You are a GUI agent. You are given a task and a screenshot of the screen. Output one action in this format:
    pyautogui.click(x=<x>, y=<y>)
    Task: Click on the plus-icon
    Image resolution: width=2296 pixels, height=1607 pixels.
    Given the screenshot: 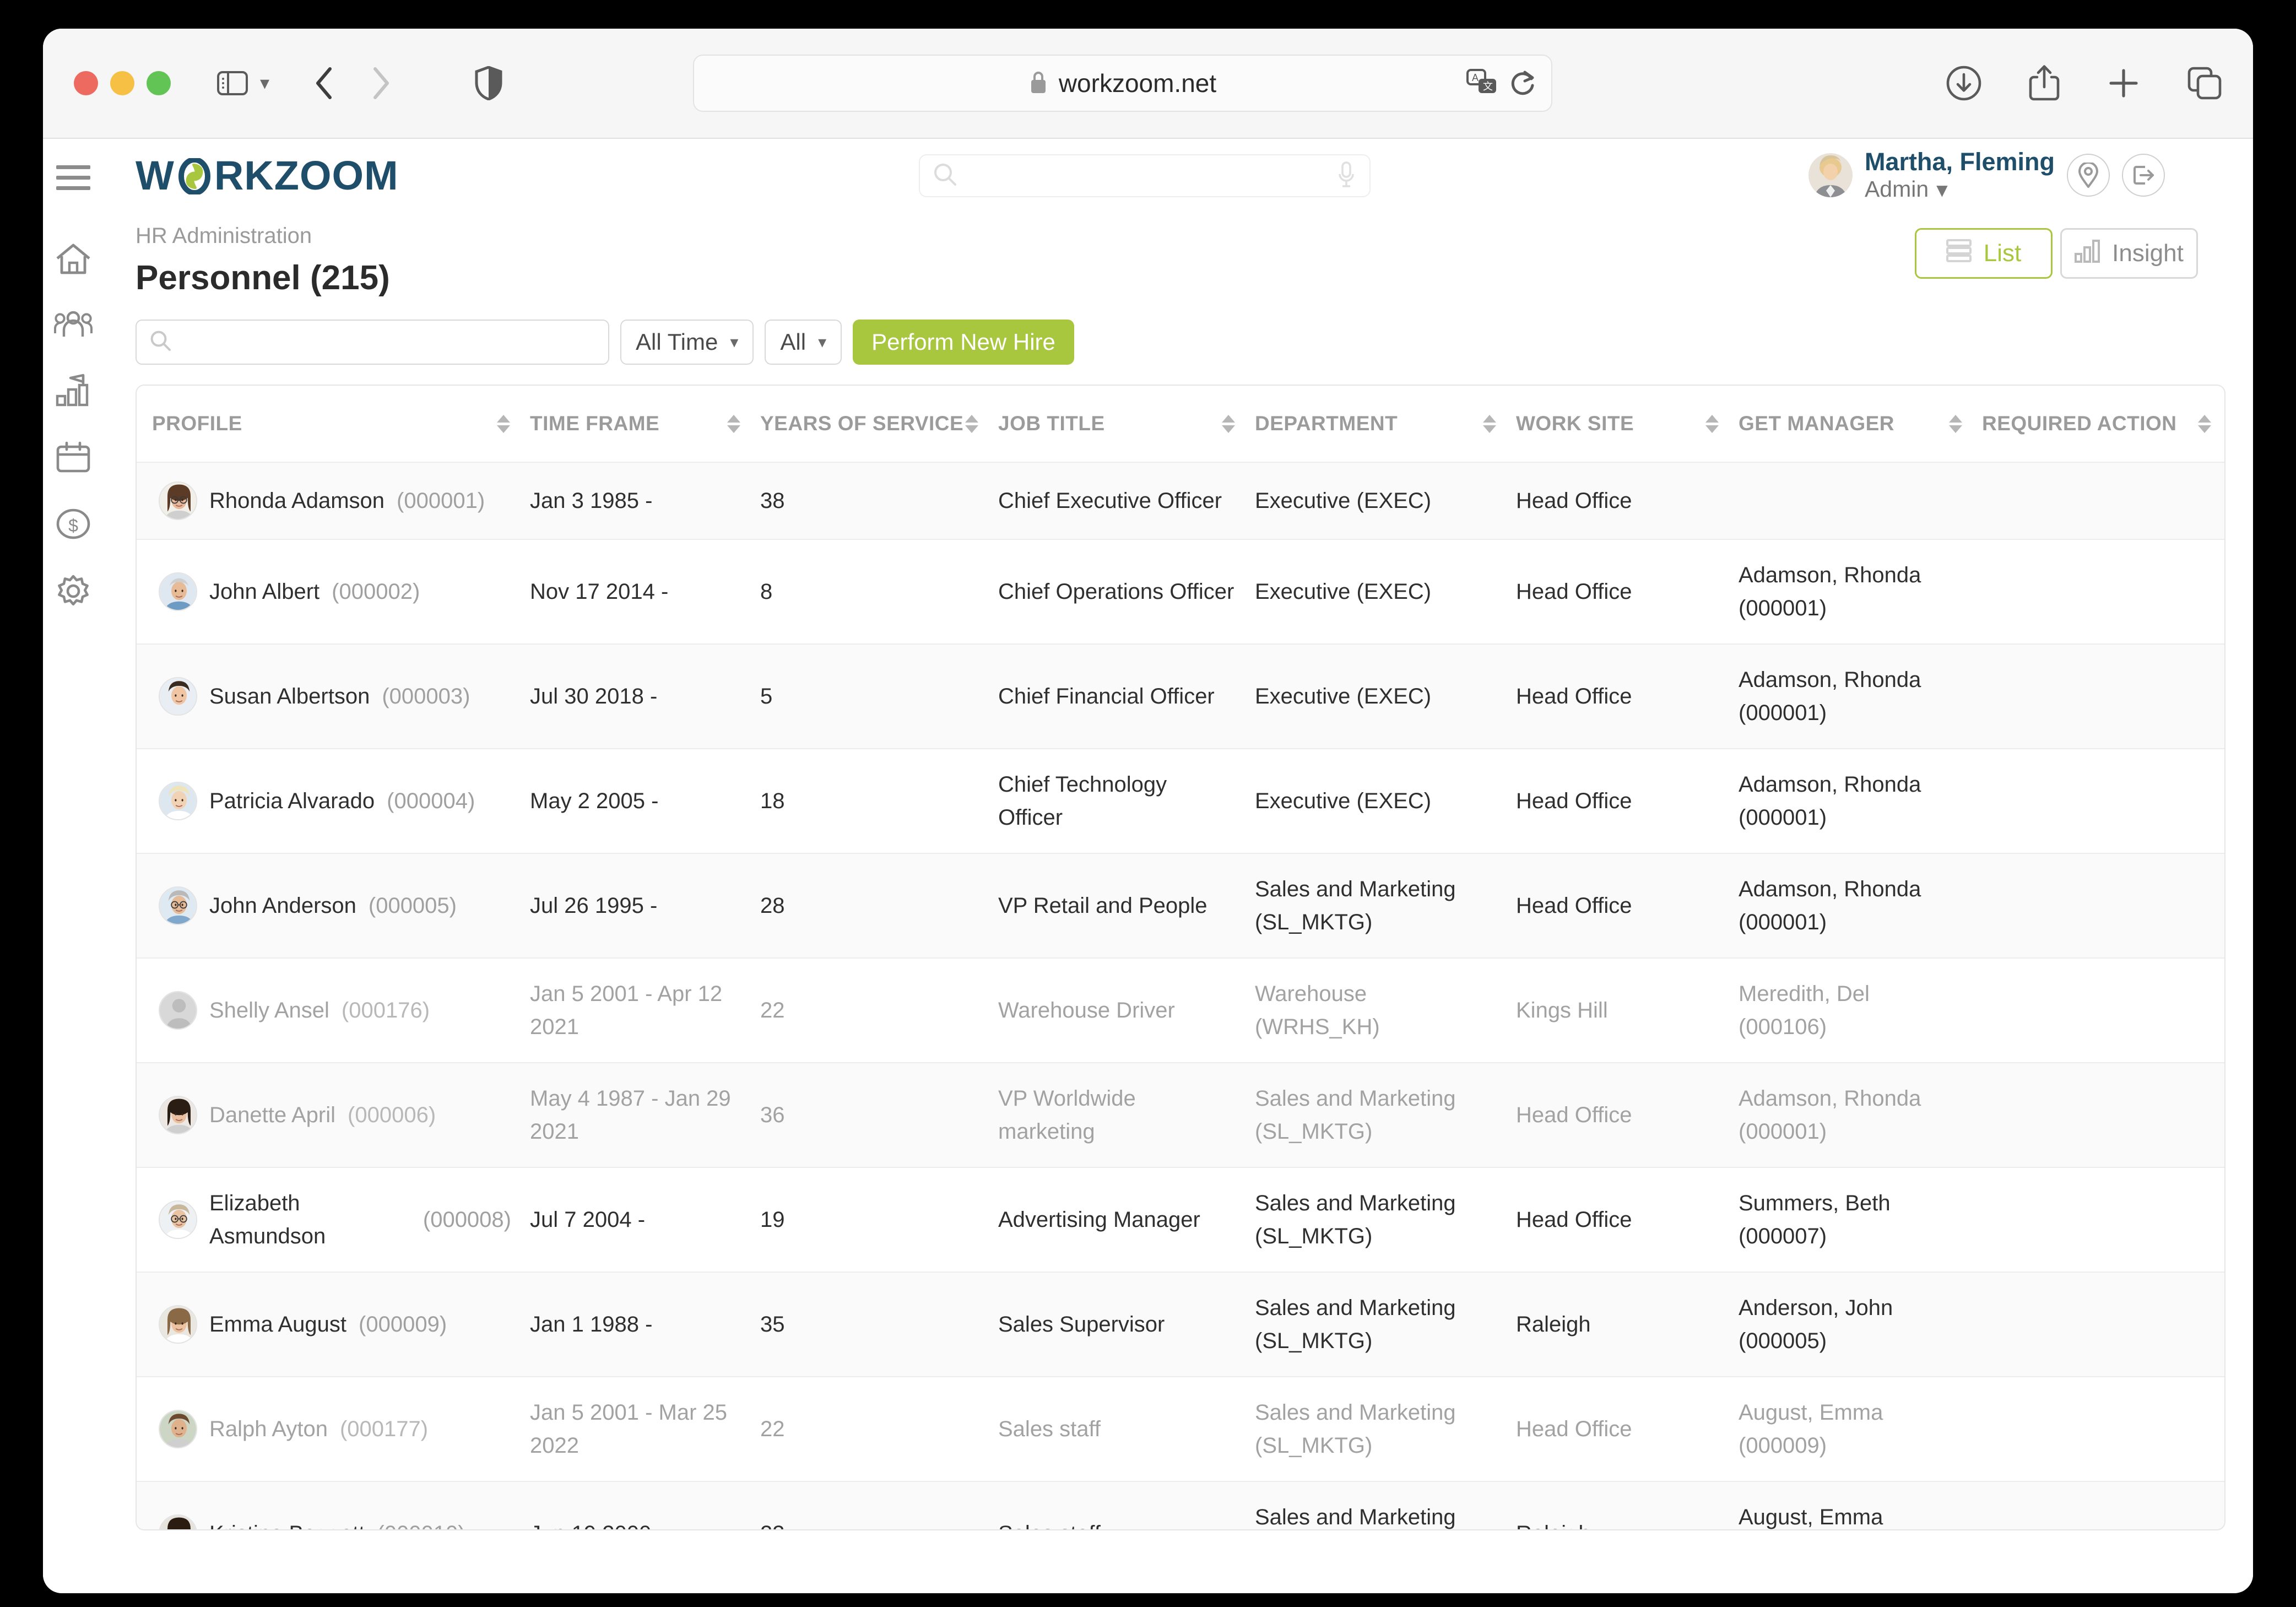 What is the action you would take?
    pyautogui.click(x=2124, y=83)
    